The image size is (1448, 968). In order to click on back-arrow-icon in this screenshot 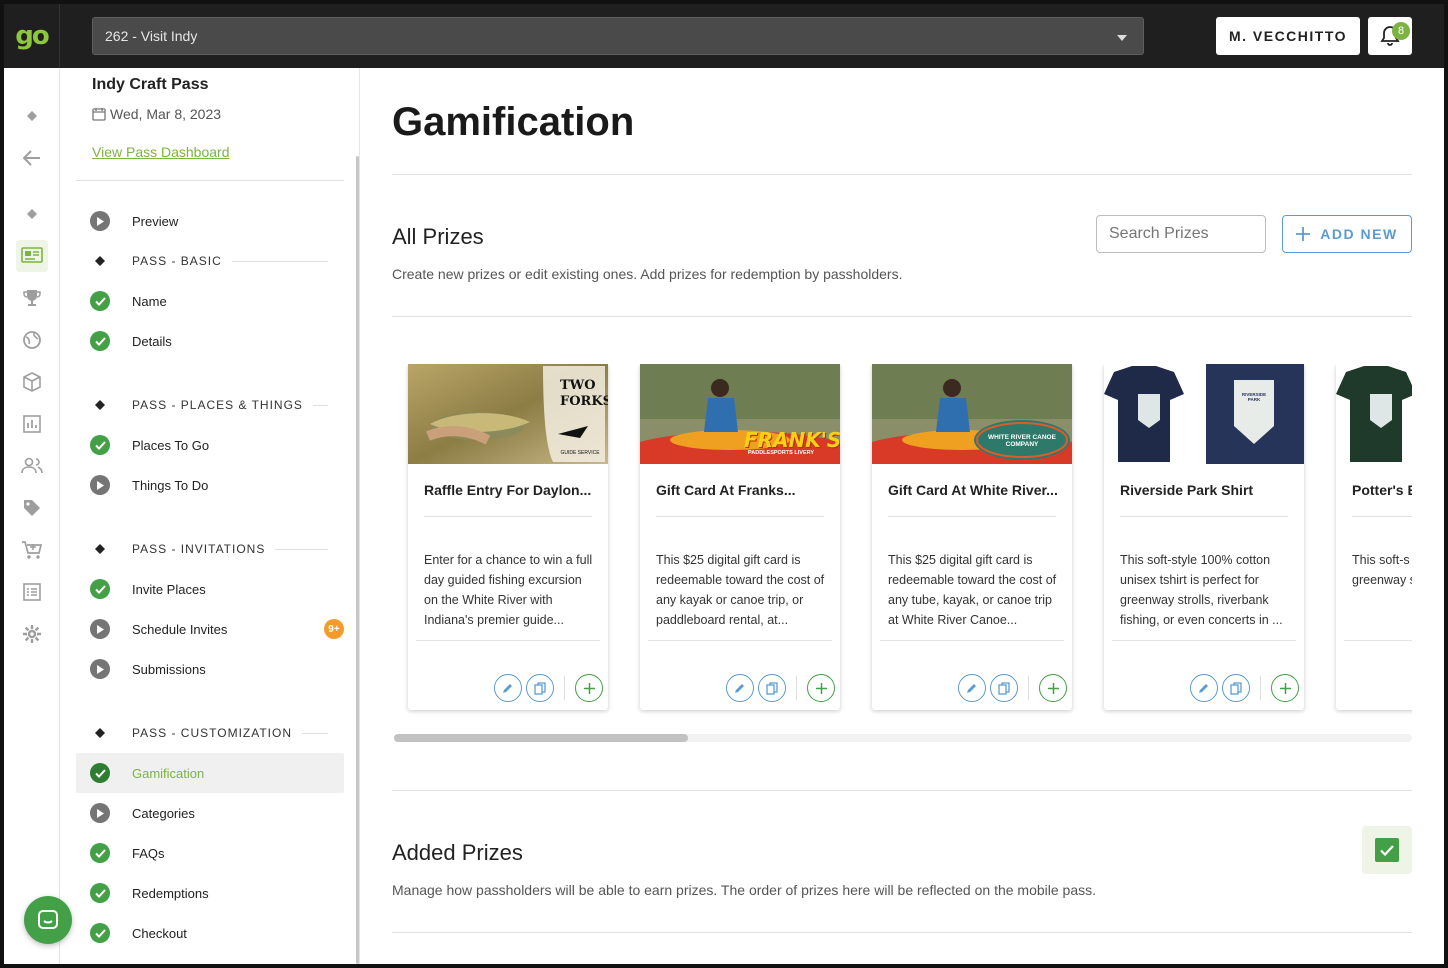, I will do `click(32, 158)`.